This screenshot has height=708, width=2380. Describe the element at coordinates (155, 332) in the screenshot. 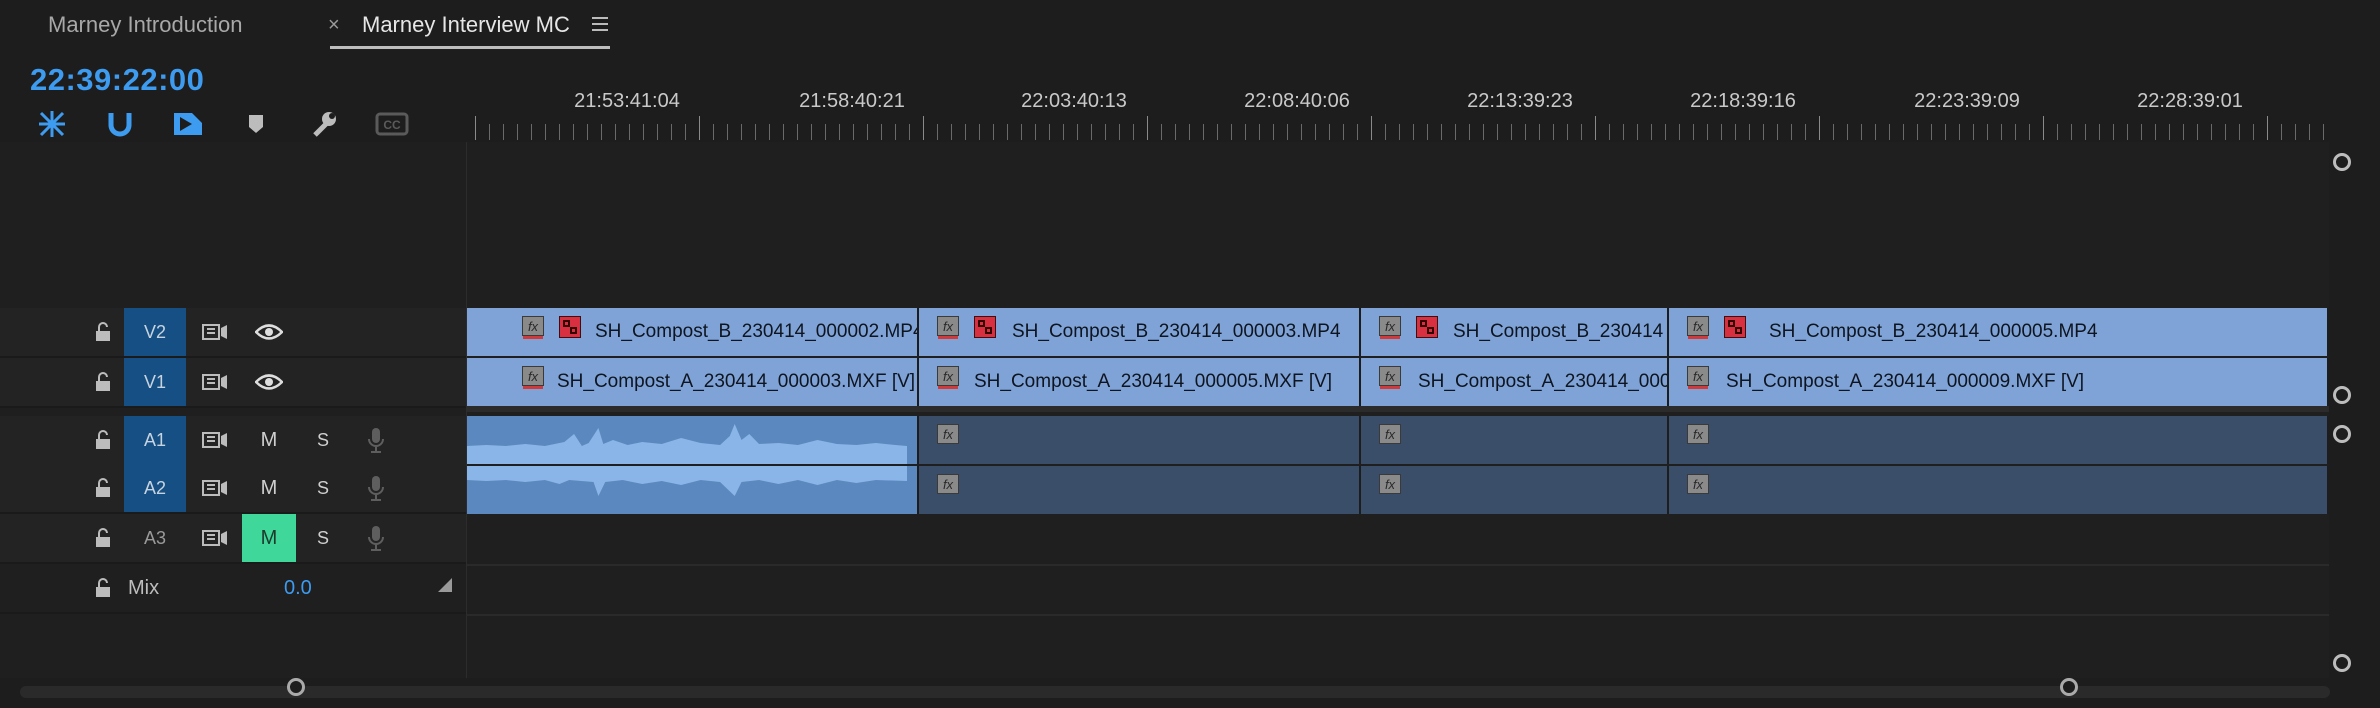

I see `track-target-v2: V2` at that location.